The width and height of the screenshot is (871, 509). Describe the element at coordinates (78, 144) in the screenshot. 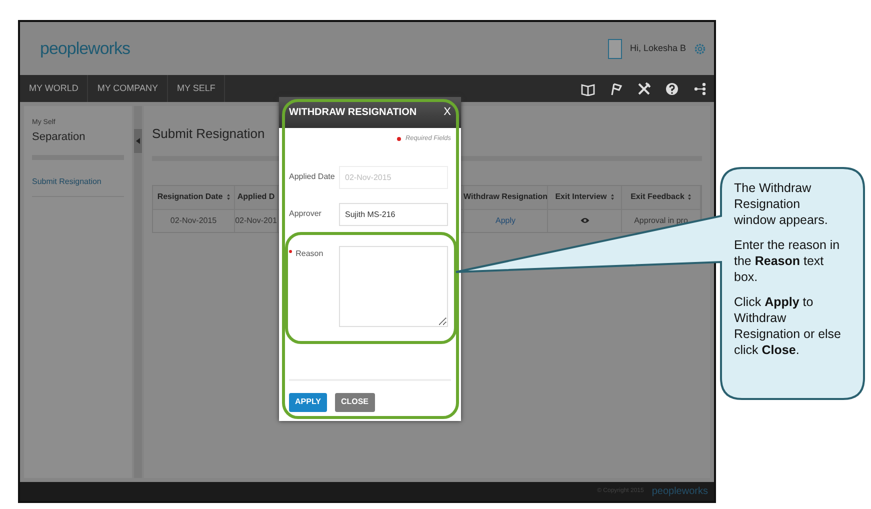

I see `sidebar-title: Separation` at that location.